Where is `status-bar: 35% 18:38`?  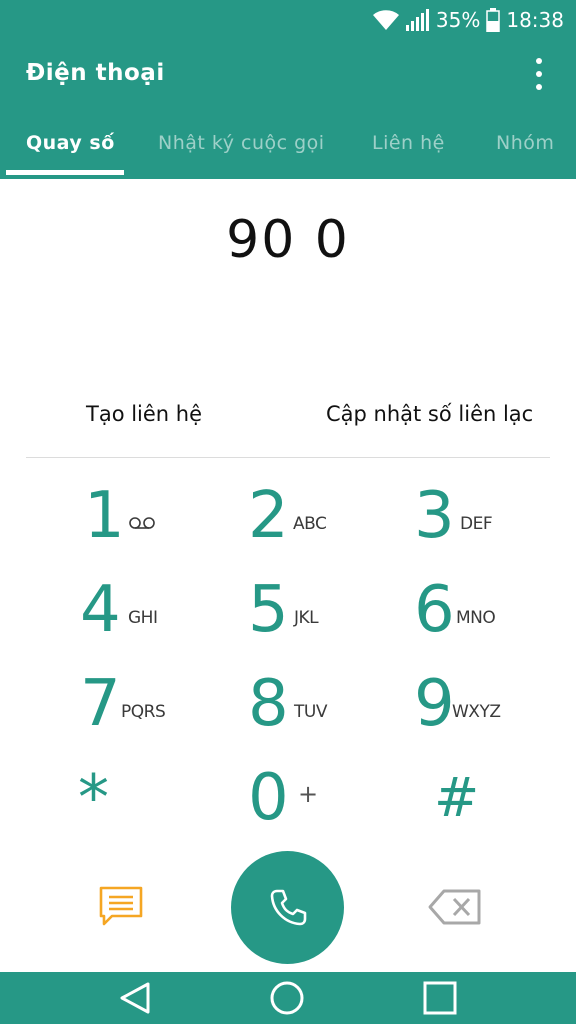
status-bar: 35% 18:38 is located at coordinates (288, 20).